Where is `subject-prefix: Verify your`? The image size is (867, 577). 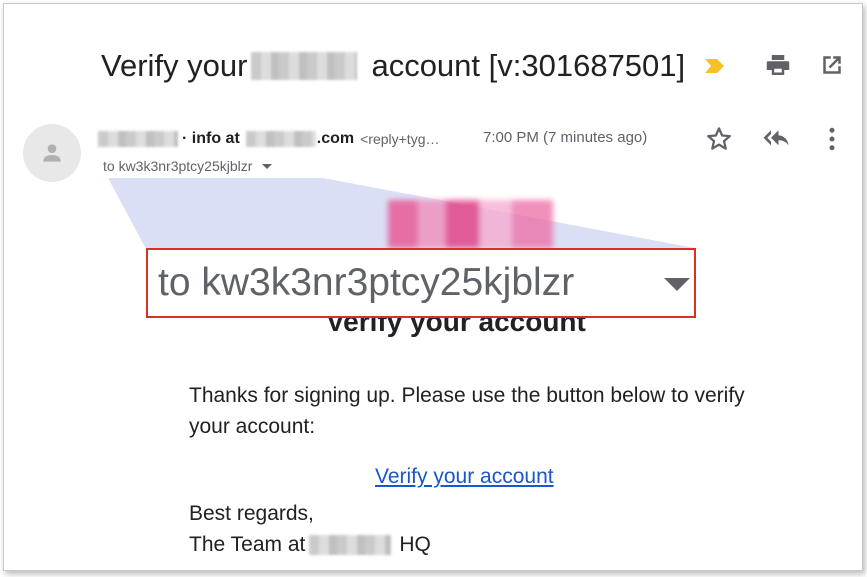
subject-prefix: Verify your is located at coordinates (174, 65).